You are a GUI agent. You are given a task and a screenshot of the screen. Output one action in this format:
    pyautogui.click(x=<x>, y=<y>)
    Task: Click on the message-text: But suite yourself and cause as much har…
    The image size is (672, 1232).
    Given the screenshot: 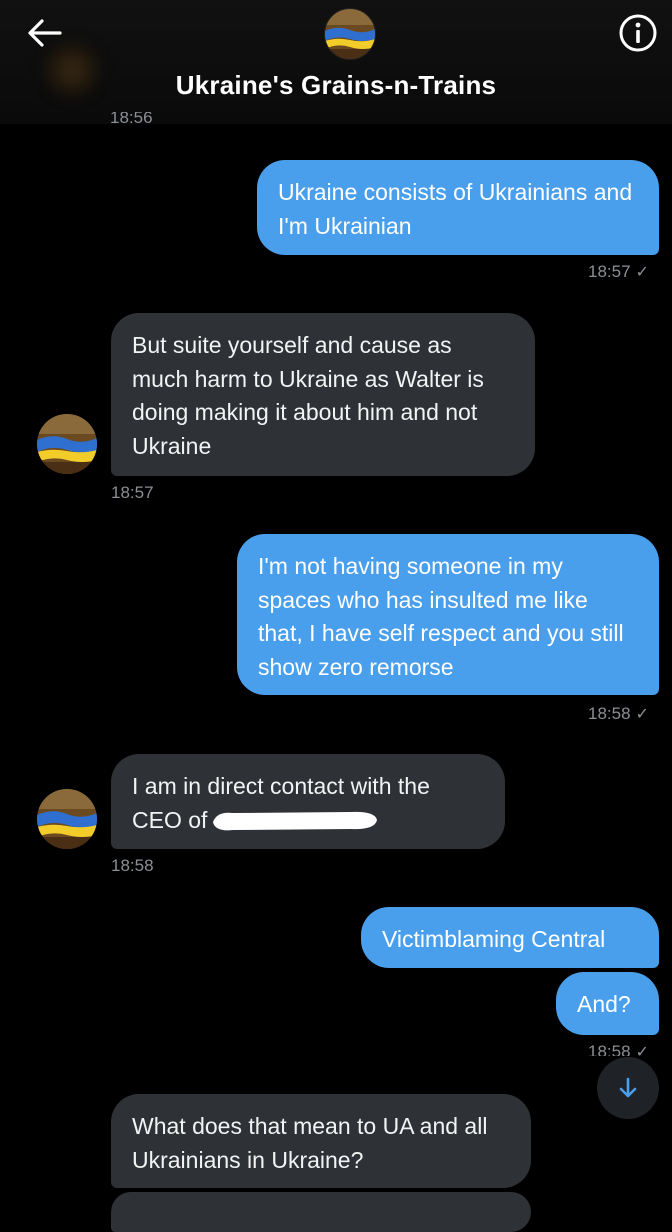 What is the action you would take?
    pyautogui.click(x=308, y=395)
    